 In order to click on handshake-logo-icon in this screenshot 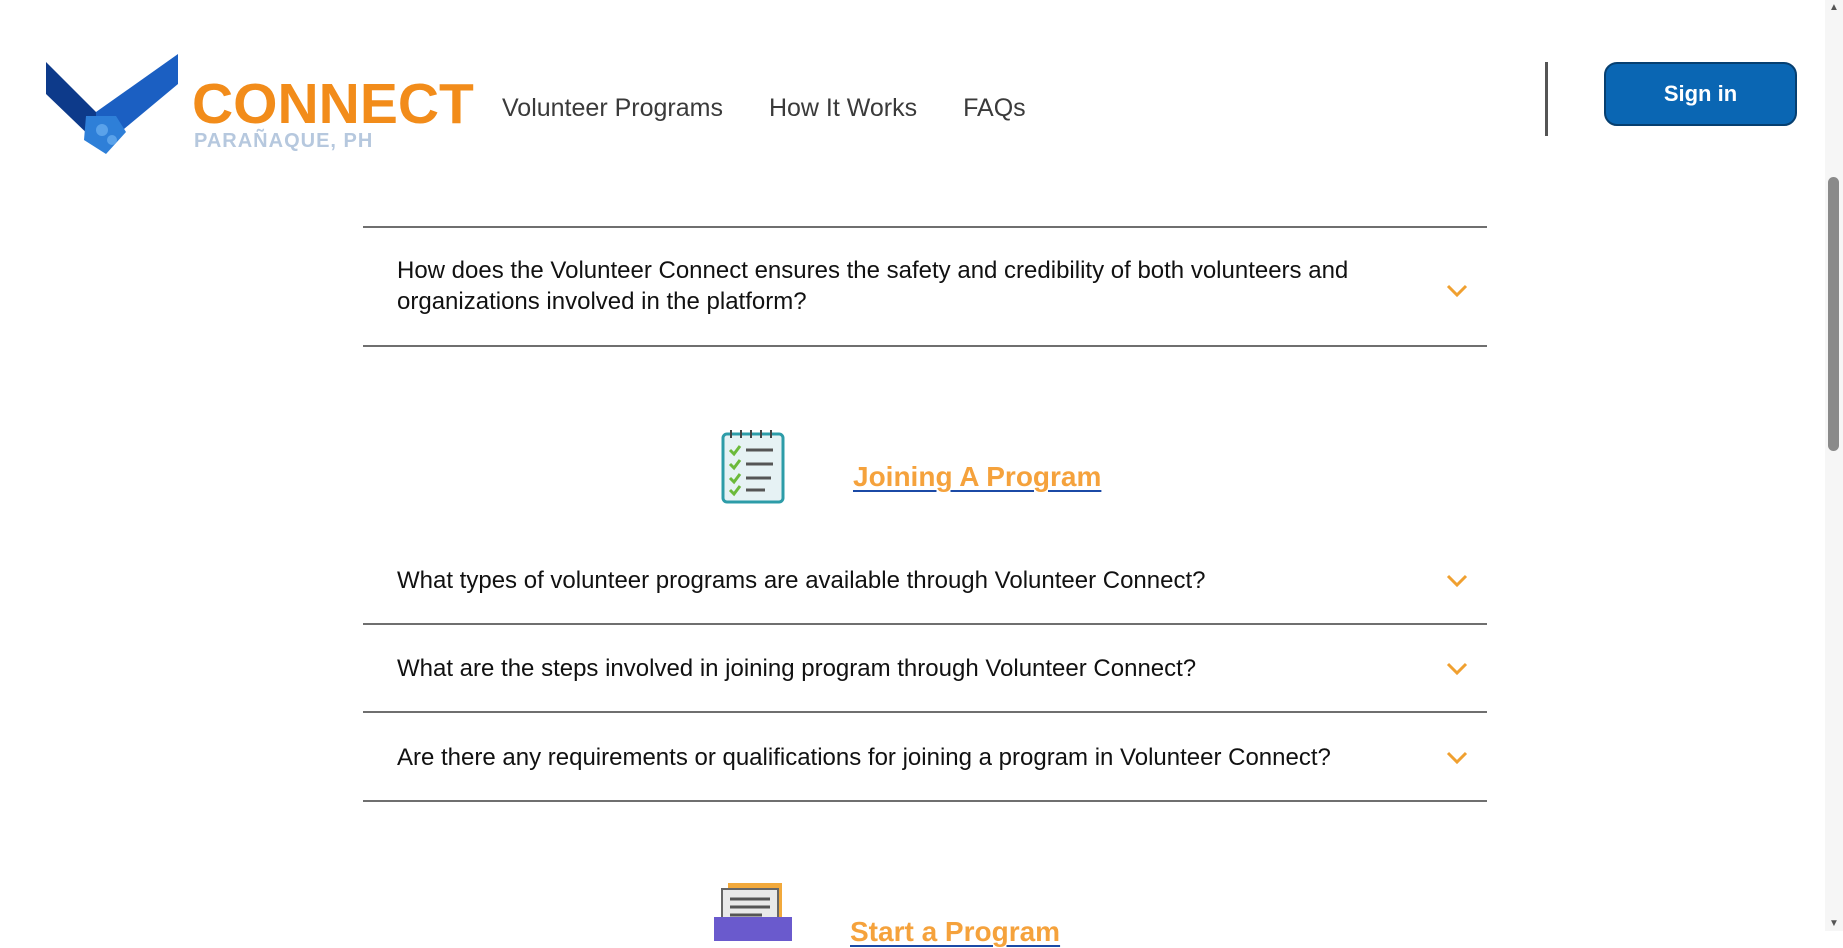, I will do `click(112, 104)`.